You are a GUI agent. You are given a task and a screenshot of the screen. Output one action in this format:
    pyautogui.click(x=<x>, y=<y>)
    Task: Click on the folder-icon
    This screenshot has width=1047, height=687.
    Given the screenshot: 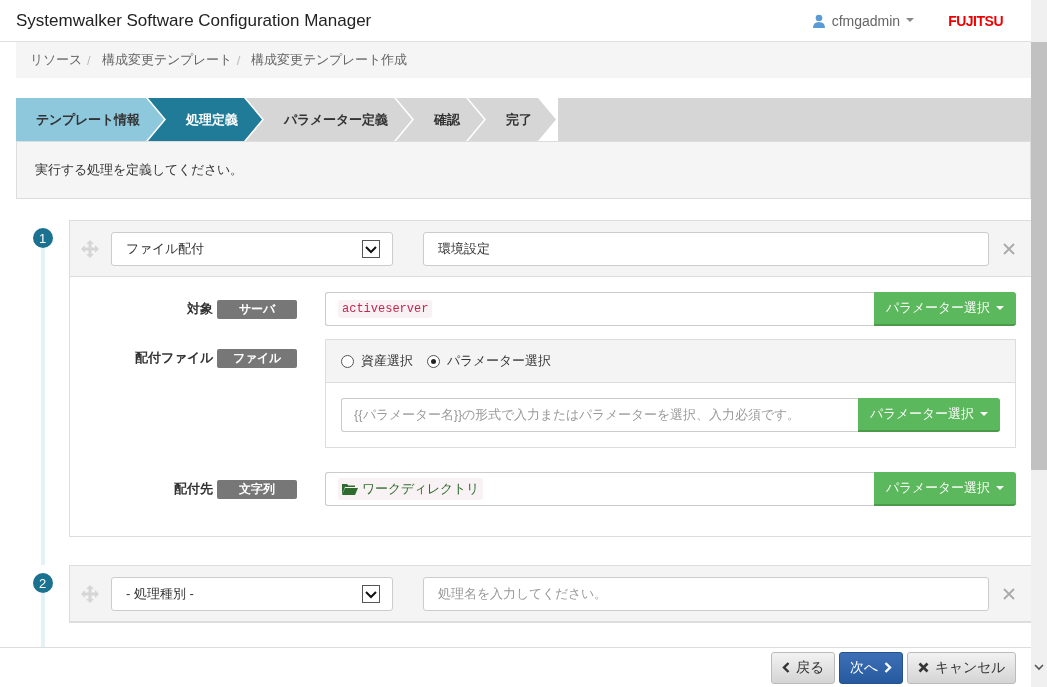 What is the action you would take?
    pyautogui.click(x=350, y=489)
    